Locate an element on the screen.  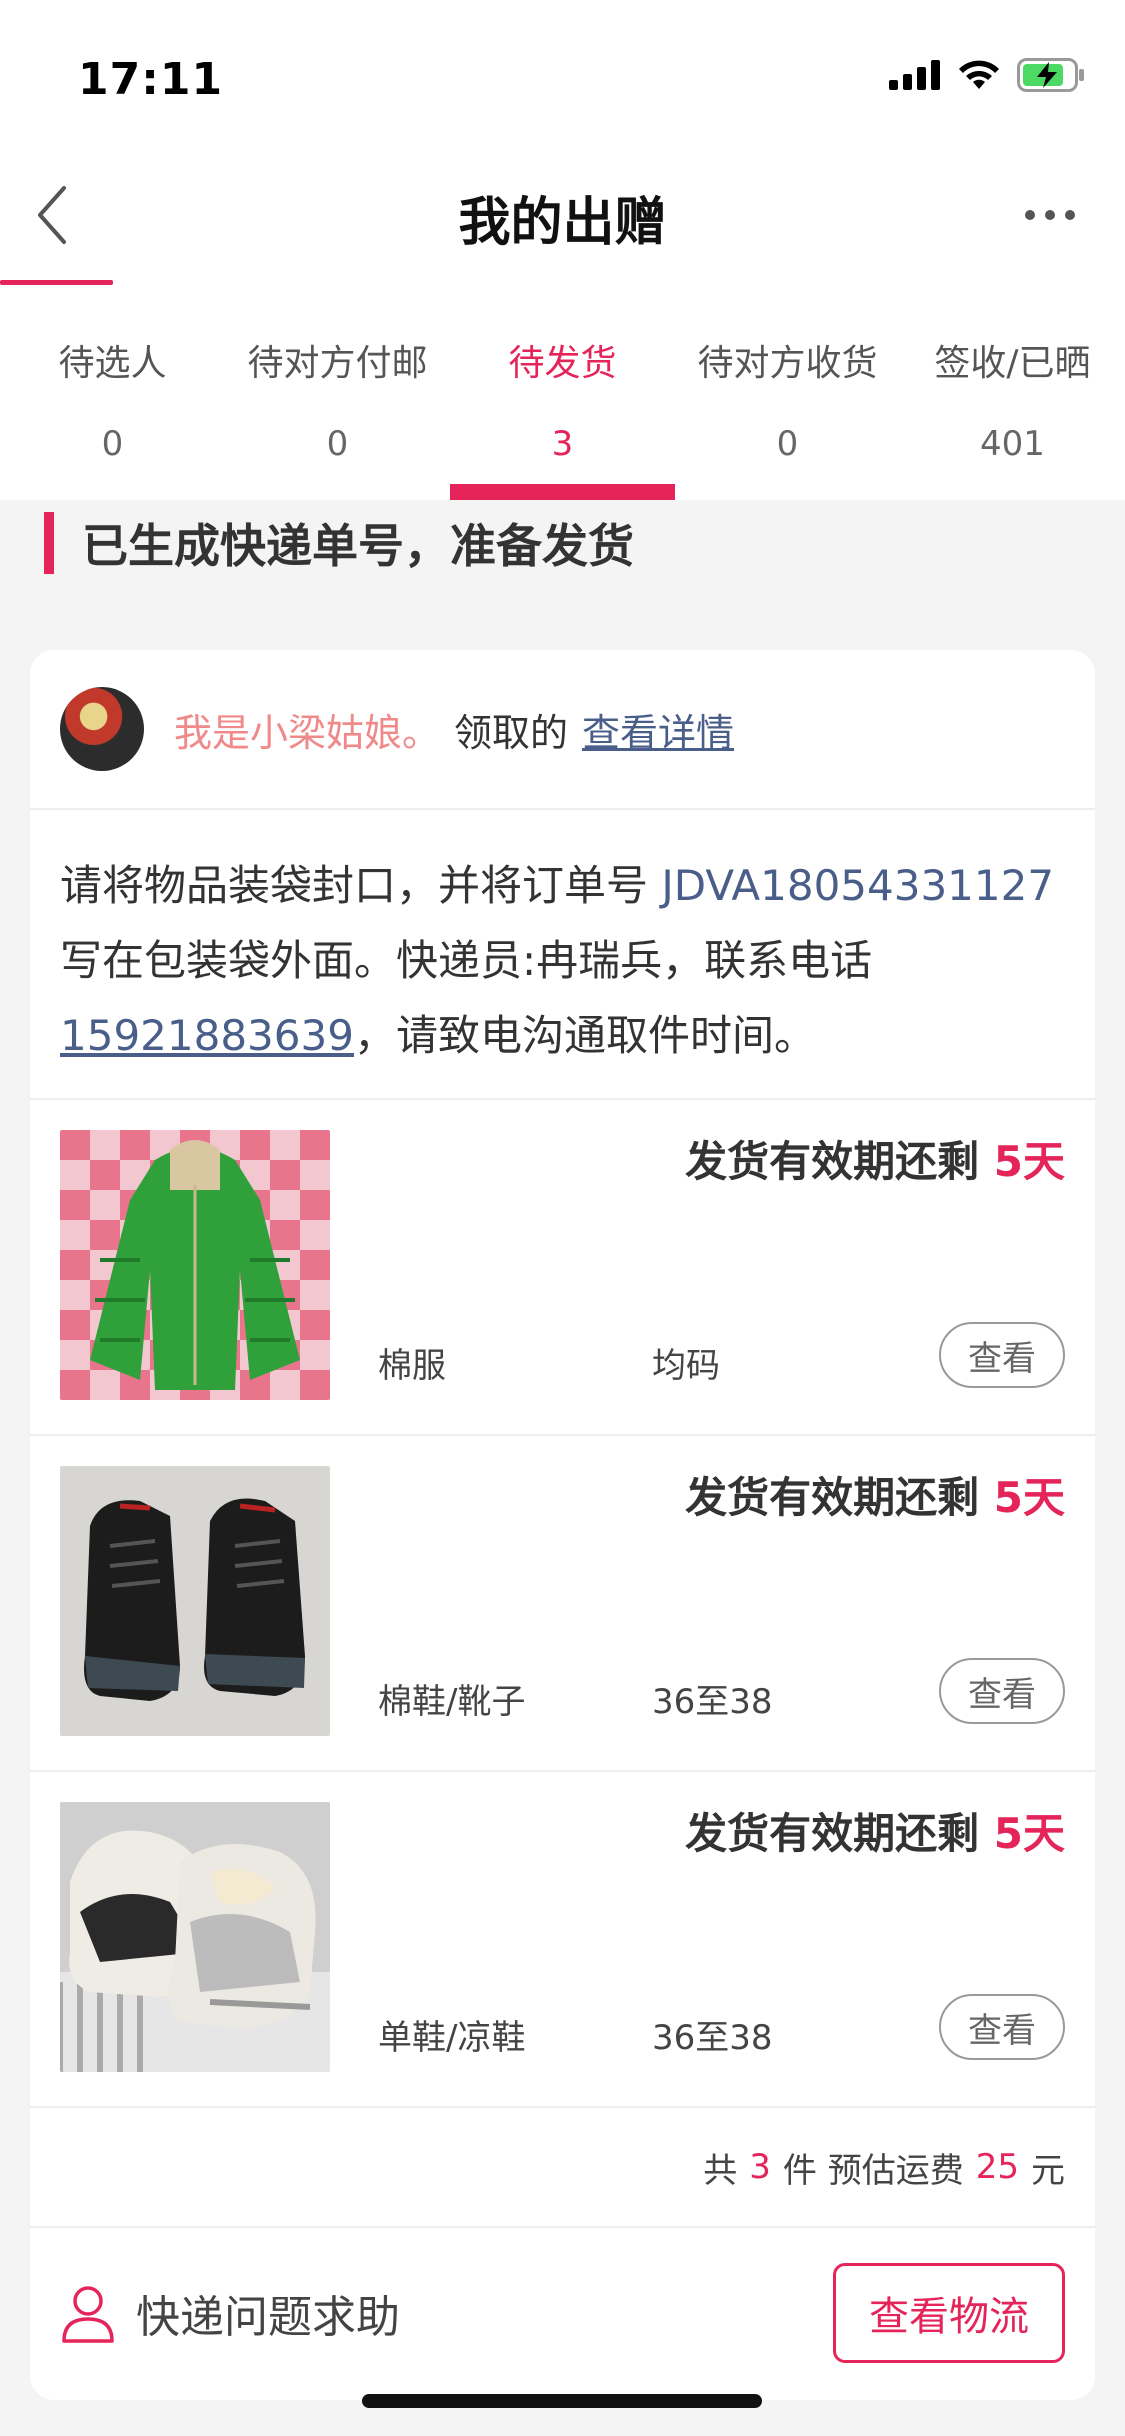
page-title: 我的出赠 is located at coordinates (562, 223).